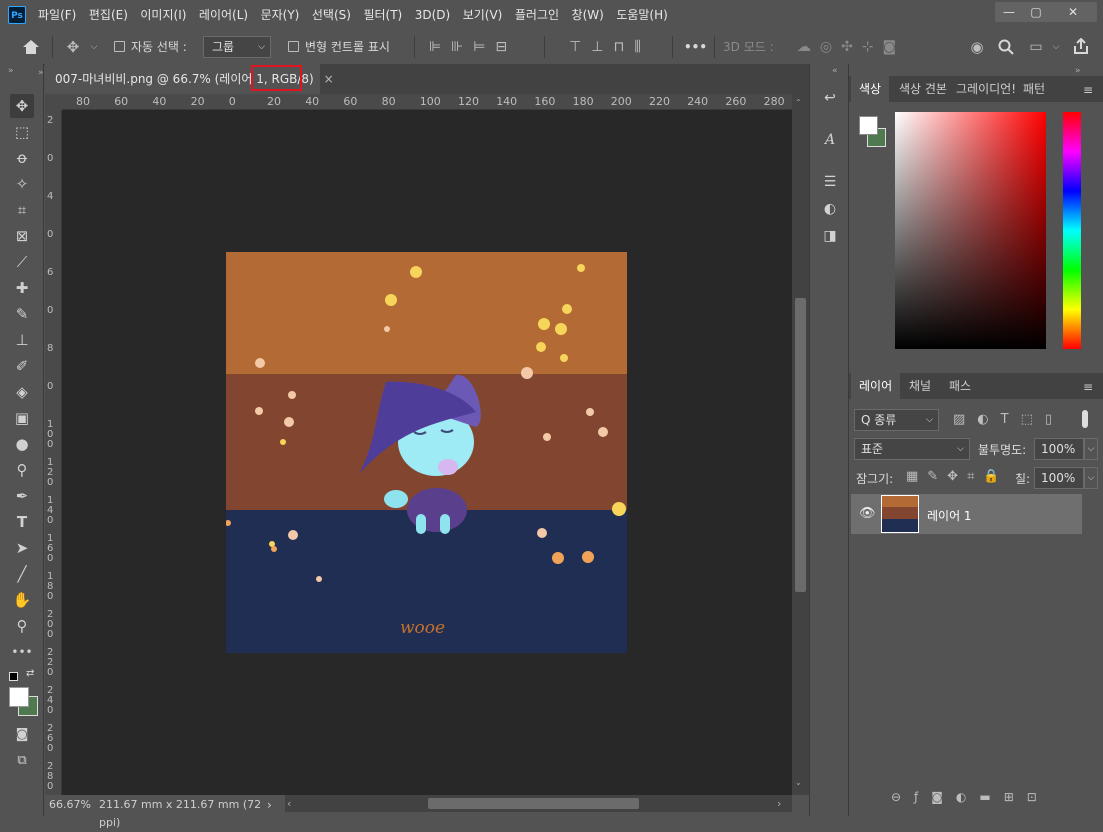 Image resolution: width=1103 pixels, height=832 pixels. Describe the element at coordinates (280, 15) in the screenshot. I see `menu-item: 문자(Y)` at that location.